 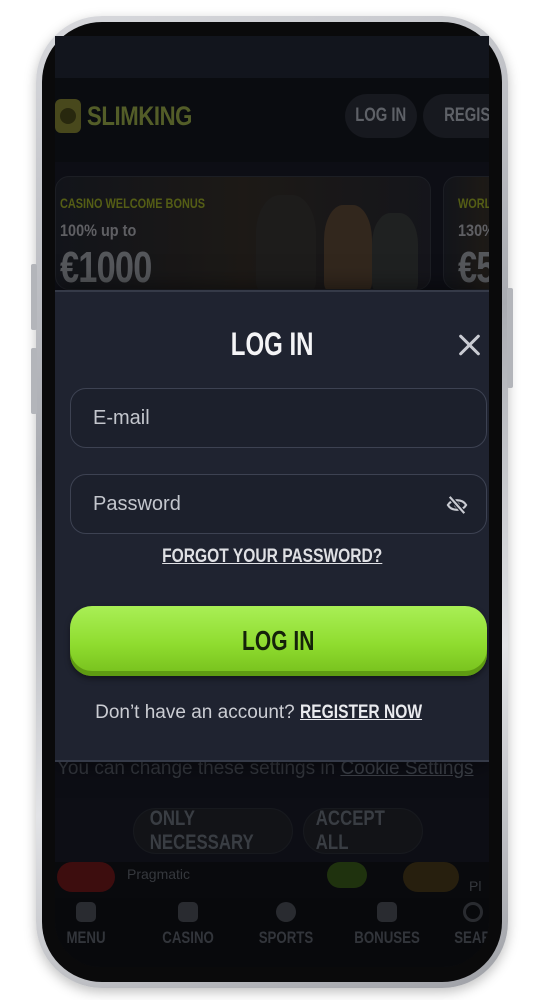 I want to click on close-icon, so click(x=470, y=345).